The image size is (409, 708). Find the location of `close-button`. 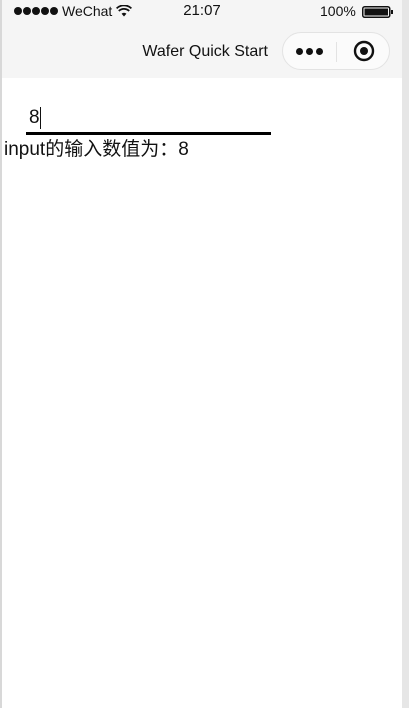

close-button is located at coordinates (363, 51).